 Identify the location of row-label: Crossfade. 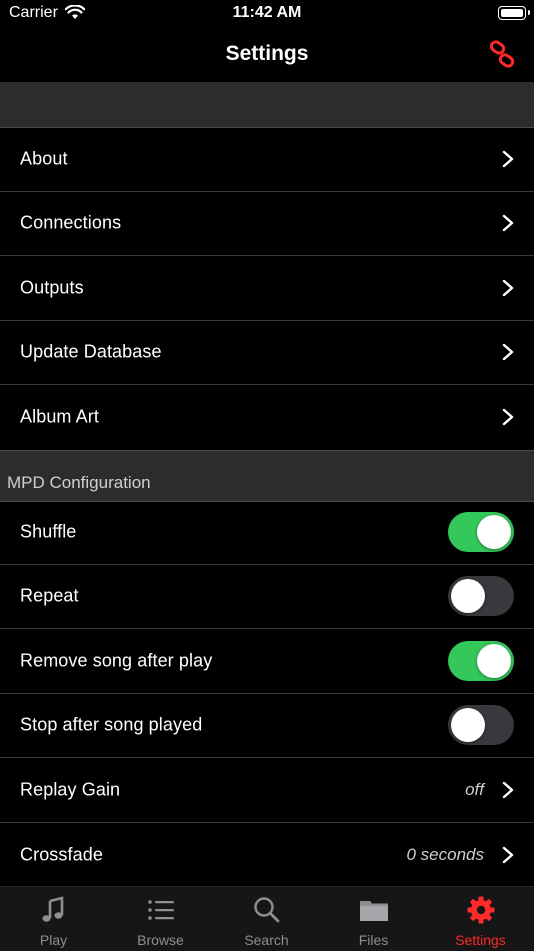
(61, 854).